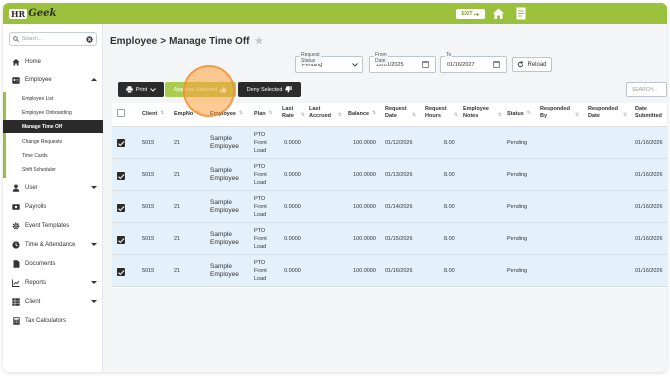 Image resolution: width=670 pixels, height=380 pixels. What do you see at coordinates (32, 13) in the screenshot?
I see `app-logo: HR Geek` at bounding box center [32, 13].